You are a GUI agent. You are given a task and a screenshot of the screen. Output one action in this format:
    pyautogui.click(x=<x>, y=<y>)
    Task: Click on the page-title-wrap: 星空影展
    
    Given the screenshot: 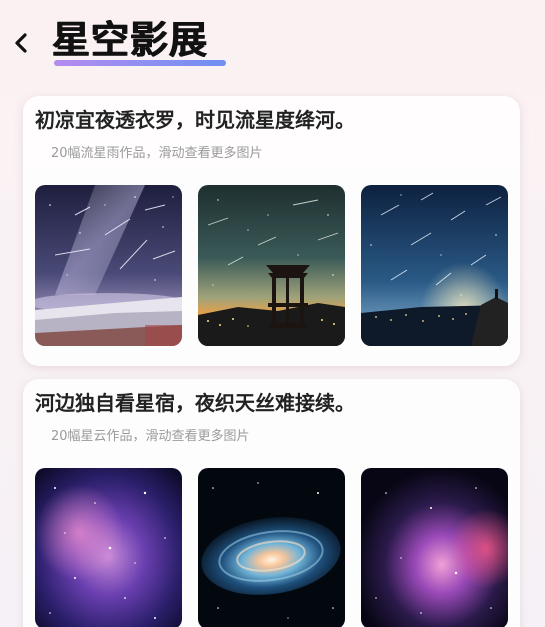 What is the action you would take?
    pyautogui.click(x=139, y=40)
    